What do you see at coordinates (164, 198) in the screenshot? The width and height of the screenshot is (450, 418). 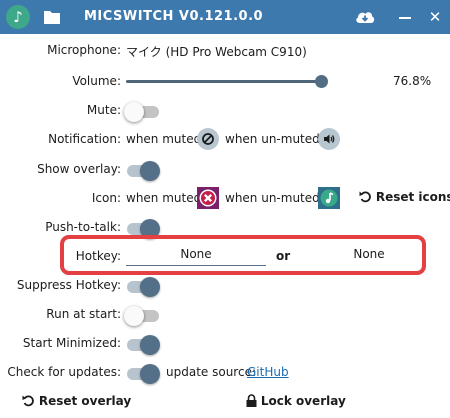 I see `icon-when-muted-text: when muted` at bounding box center [164, 198].